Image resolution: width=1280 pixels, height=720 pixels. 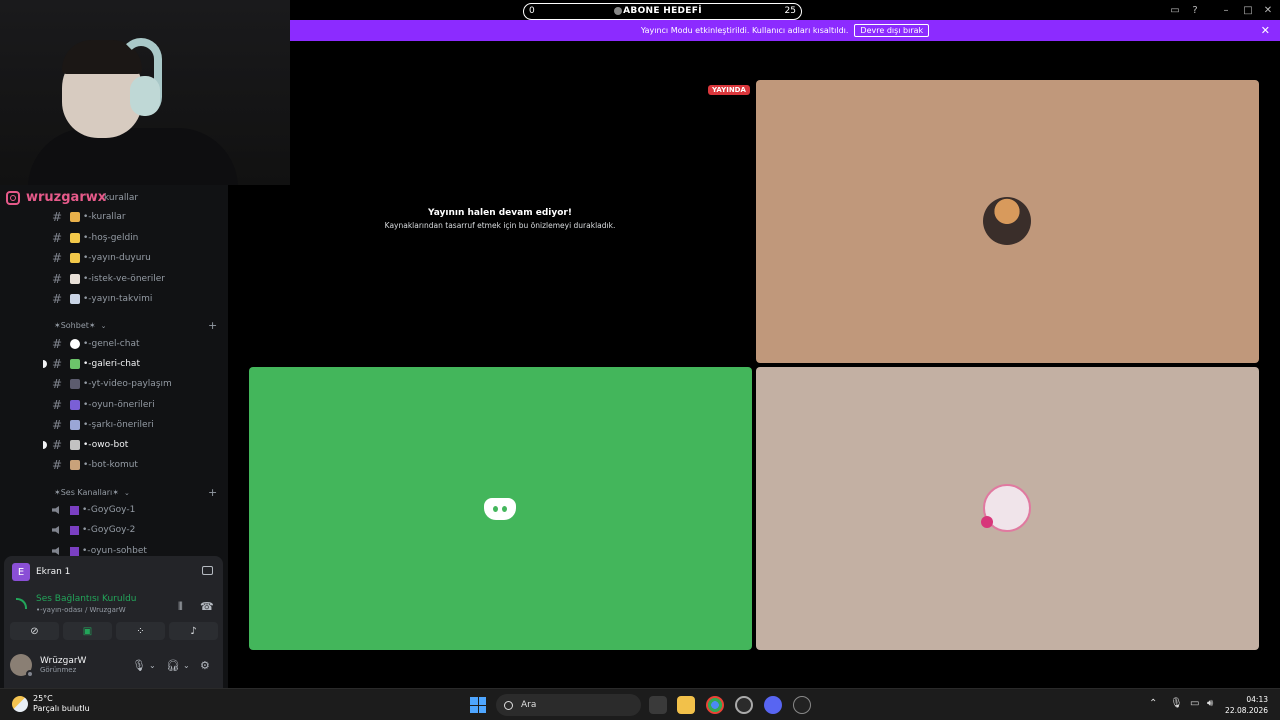 What do you see at coordinates (108, 279) in the screenshot?
I see `channel-istek-ve-oneriler: # •-istek-ve-öneriler` at bounding box center [108, 279].